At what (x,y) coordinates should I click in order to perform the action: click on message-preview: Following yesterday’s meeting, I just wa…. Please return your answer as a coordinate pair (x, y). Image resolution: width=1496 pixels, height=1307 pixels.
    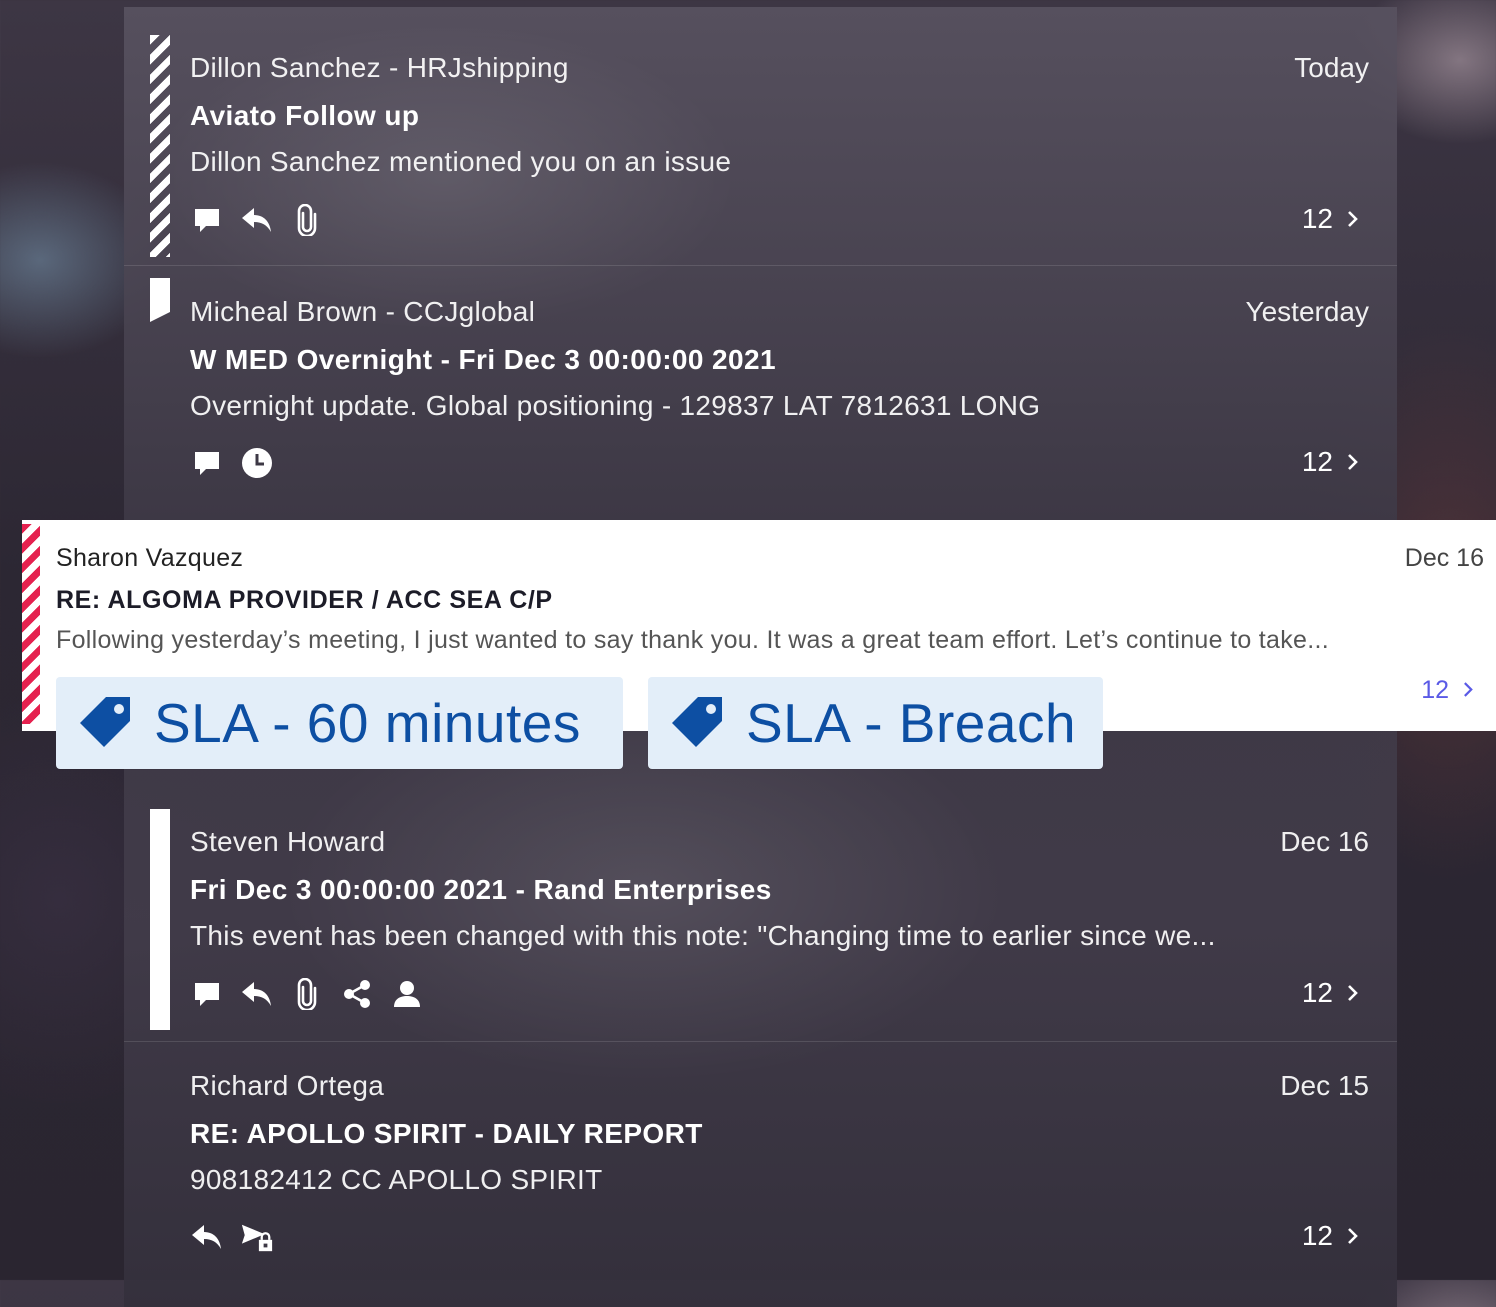
    Looking at the image, I should click on (692, 640).